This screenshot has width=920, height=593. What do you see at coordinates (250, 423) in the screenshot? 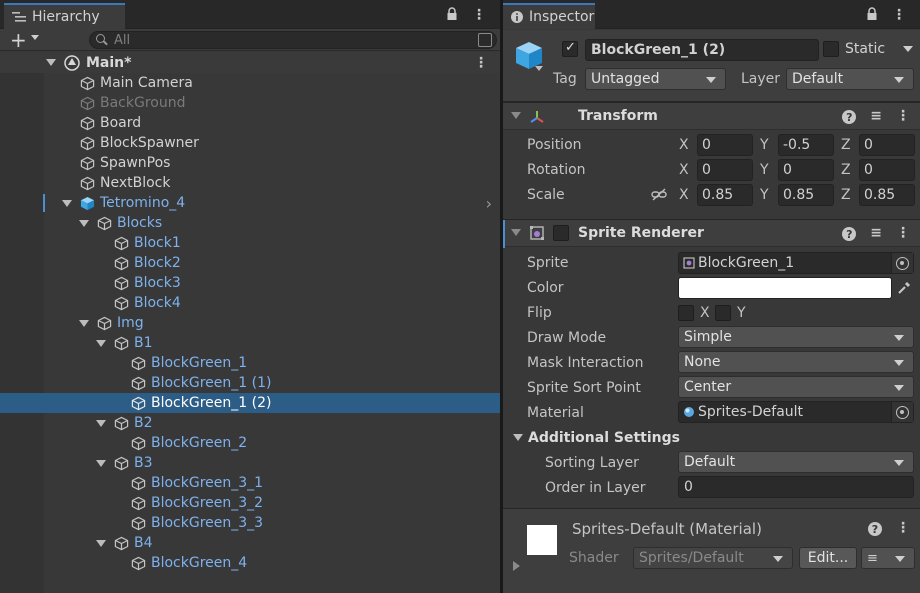
I see `hierarchy-item: B2` at bounding box center [250, 423].